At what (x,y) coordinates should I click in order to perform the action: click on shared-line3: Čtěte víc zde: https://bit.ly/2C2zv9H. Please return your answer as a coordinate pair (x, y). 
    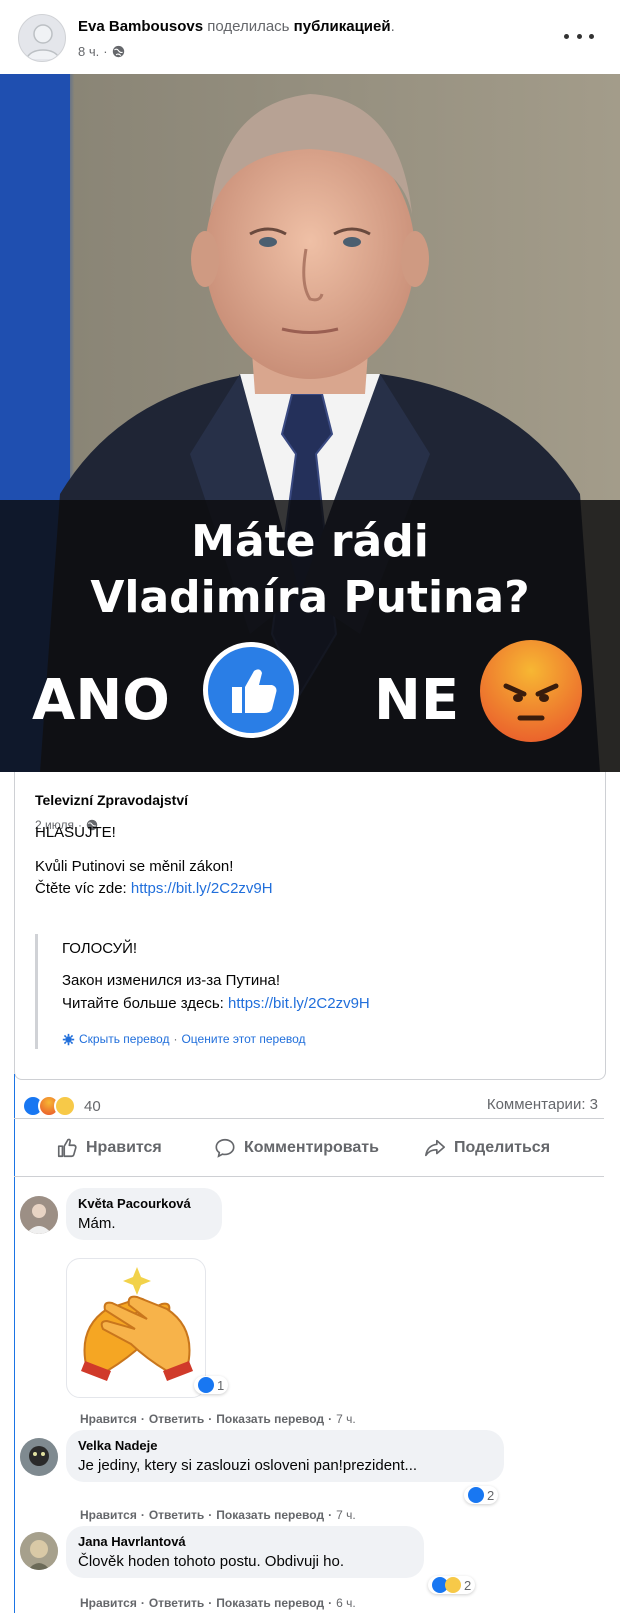
    Looking at the image, I should click on (154, 888).